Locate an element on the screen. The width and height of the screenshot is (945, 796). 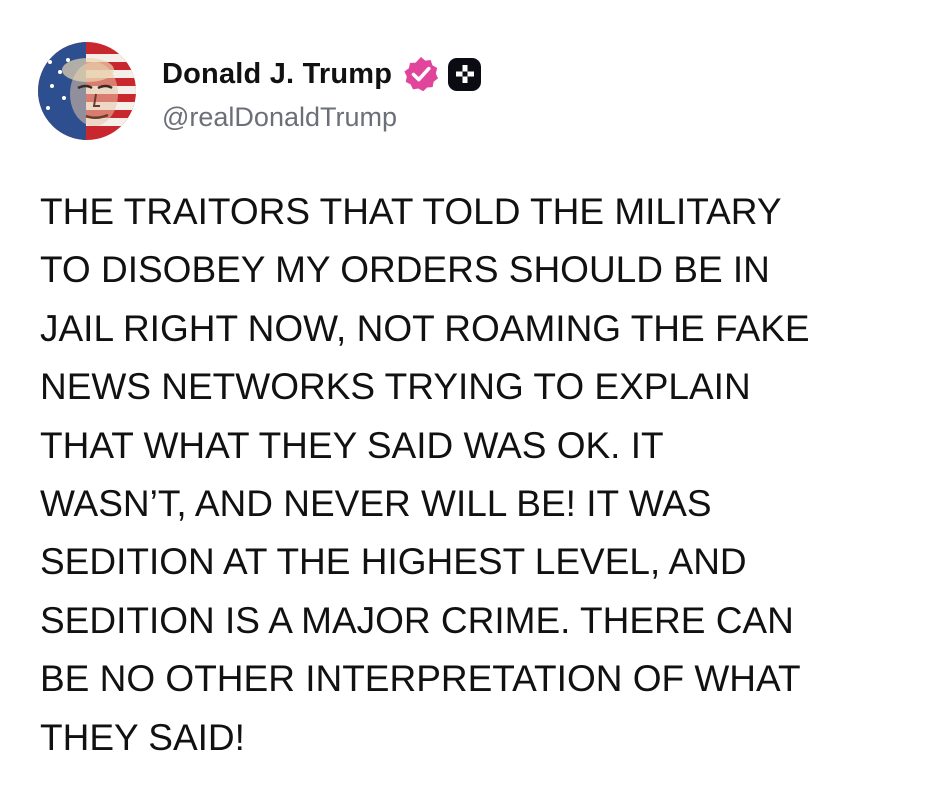
author-handle: @realDonaldTrump is located at coordinates (321, 117).